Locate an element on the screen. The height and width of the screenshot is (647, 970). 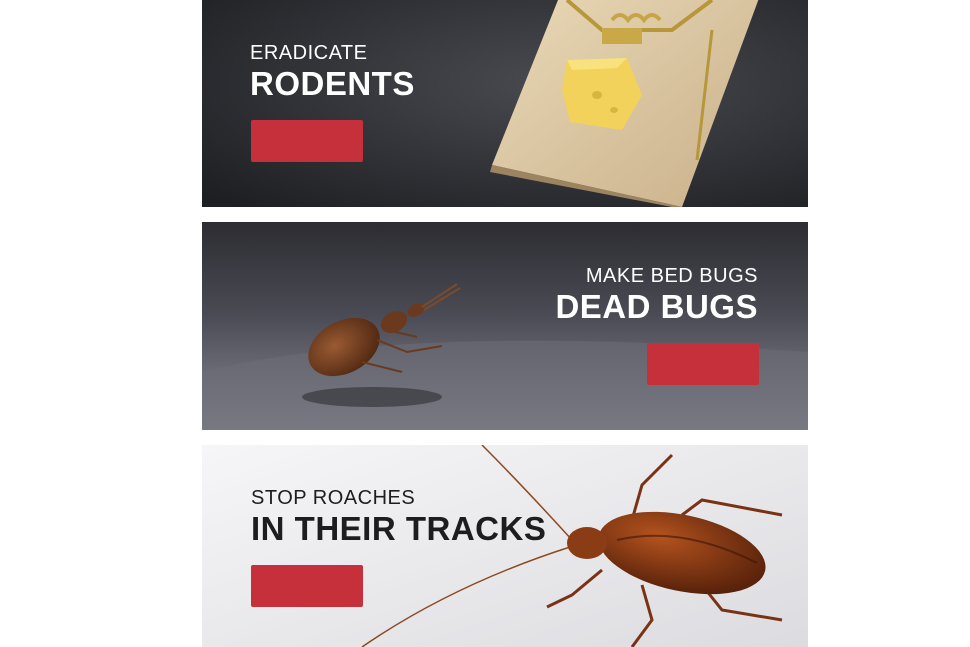
headline-line1: MAKE BED BUGS is located at coordinates (671, 276).